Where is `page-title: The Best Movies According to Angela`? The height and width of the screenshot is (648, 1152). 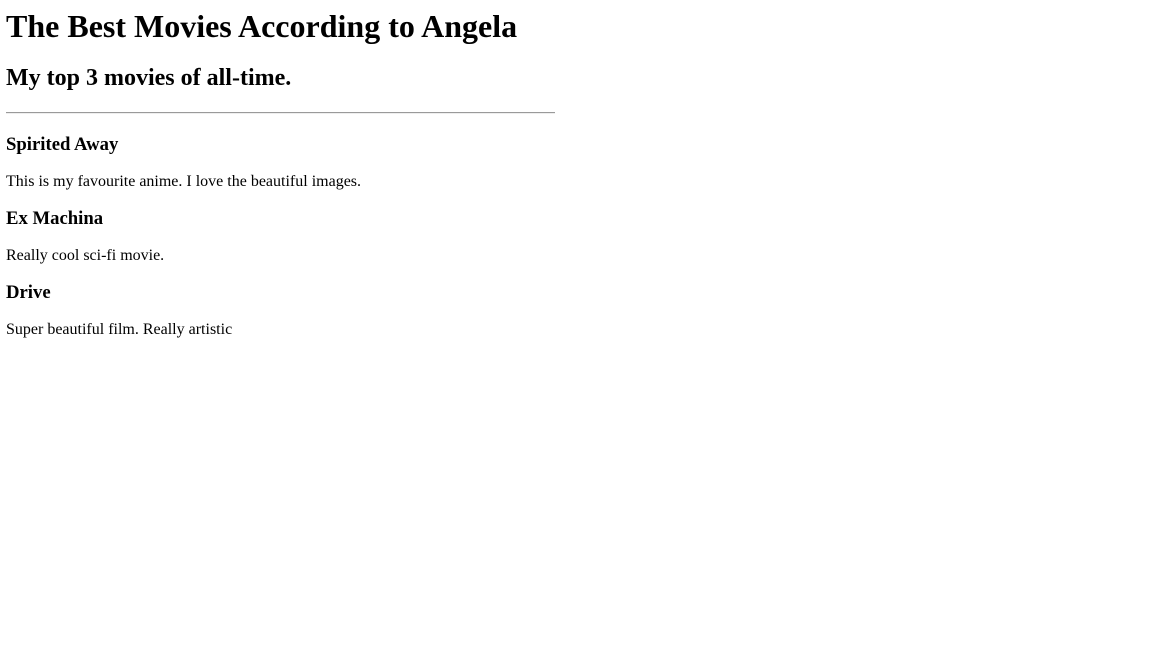 page-title: The Best Movies According to Angela is located at coordinates (262, 26).